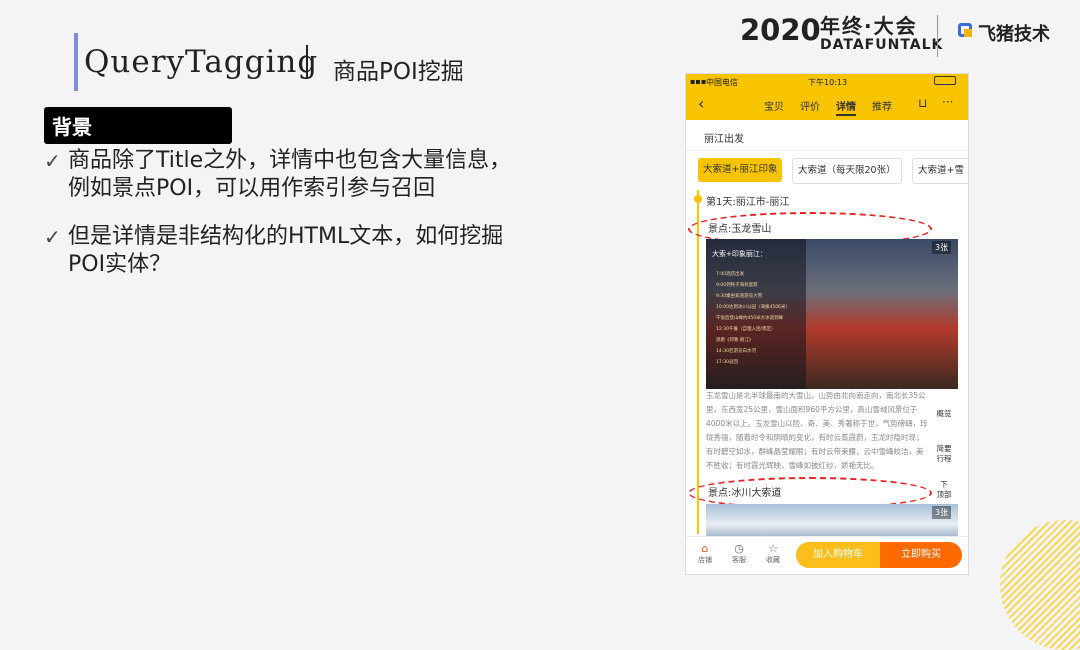 This screenshot has width=1080, height=650. Describe the element at coordinates (882, 105) in the screenshot. I see `tab-recommend: 推荐` at that location.